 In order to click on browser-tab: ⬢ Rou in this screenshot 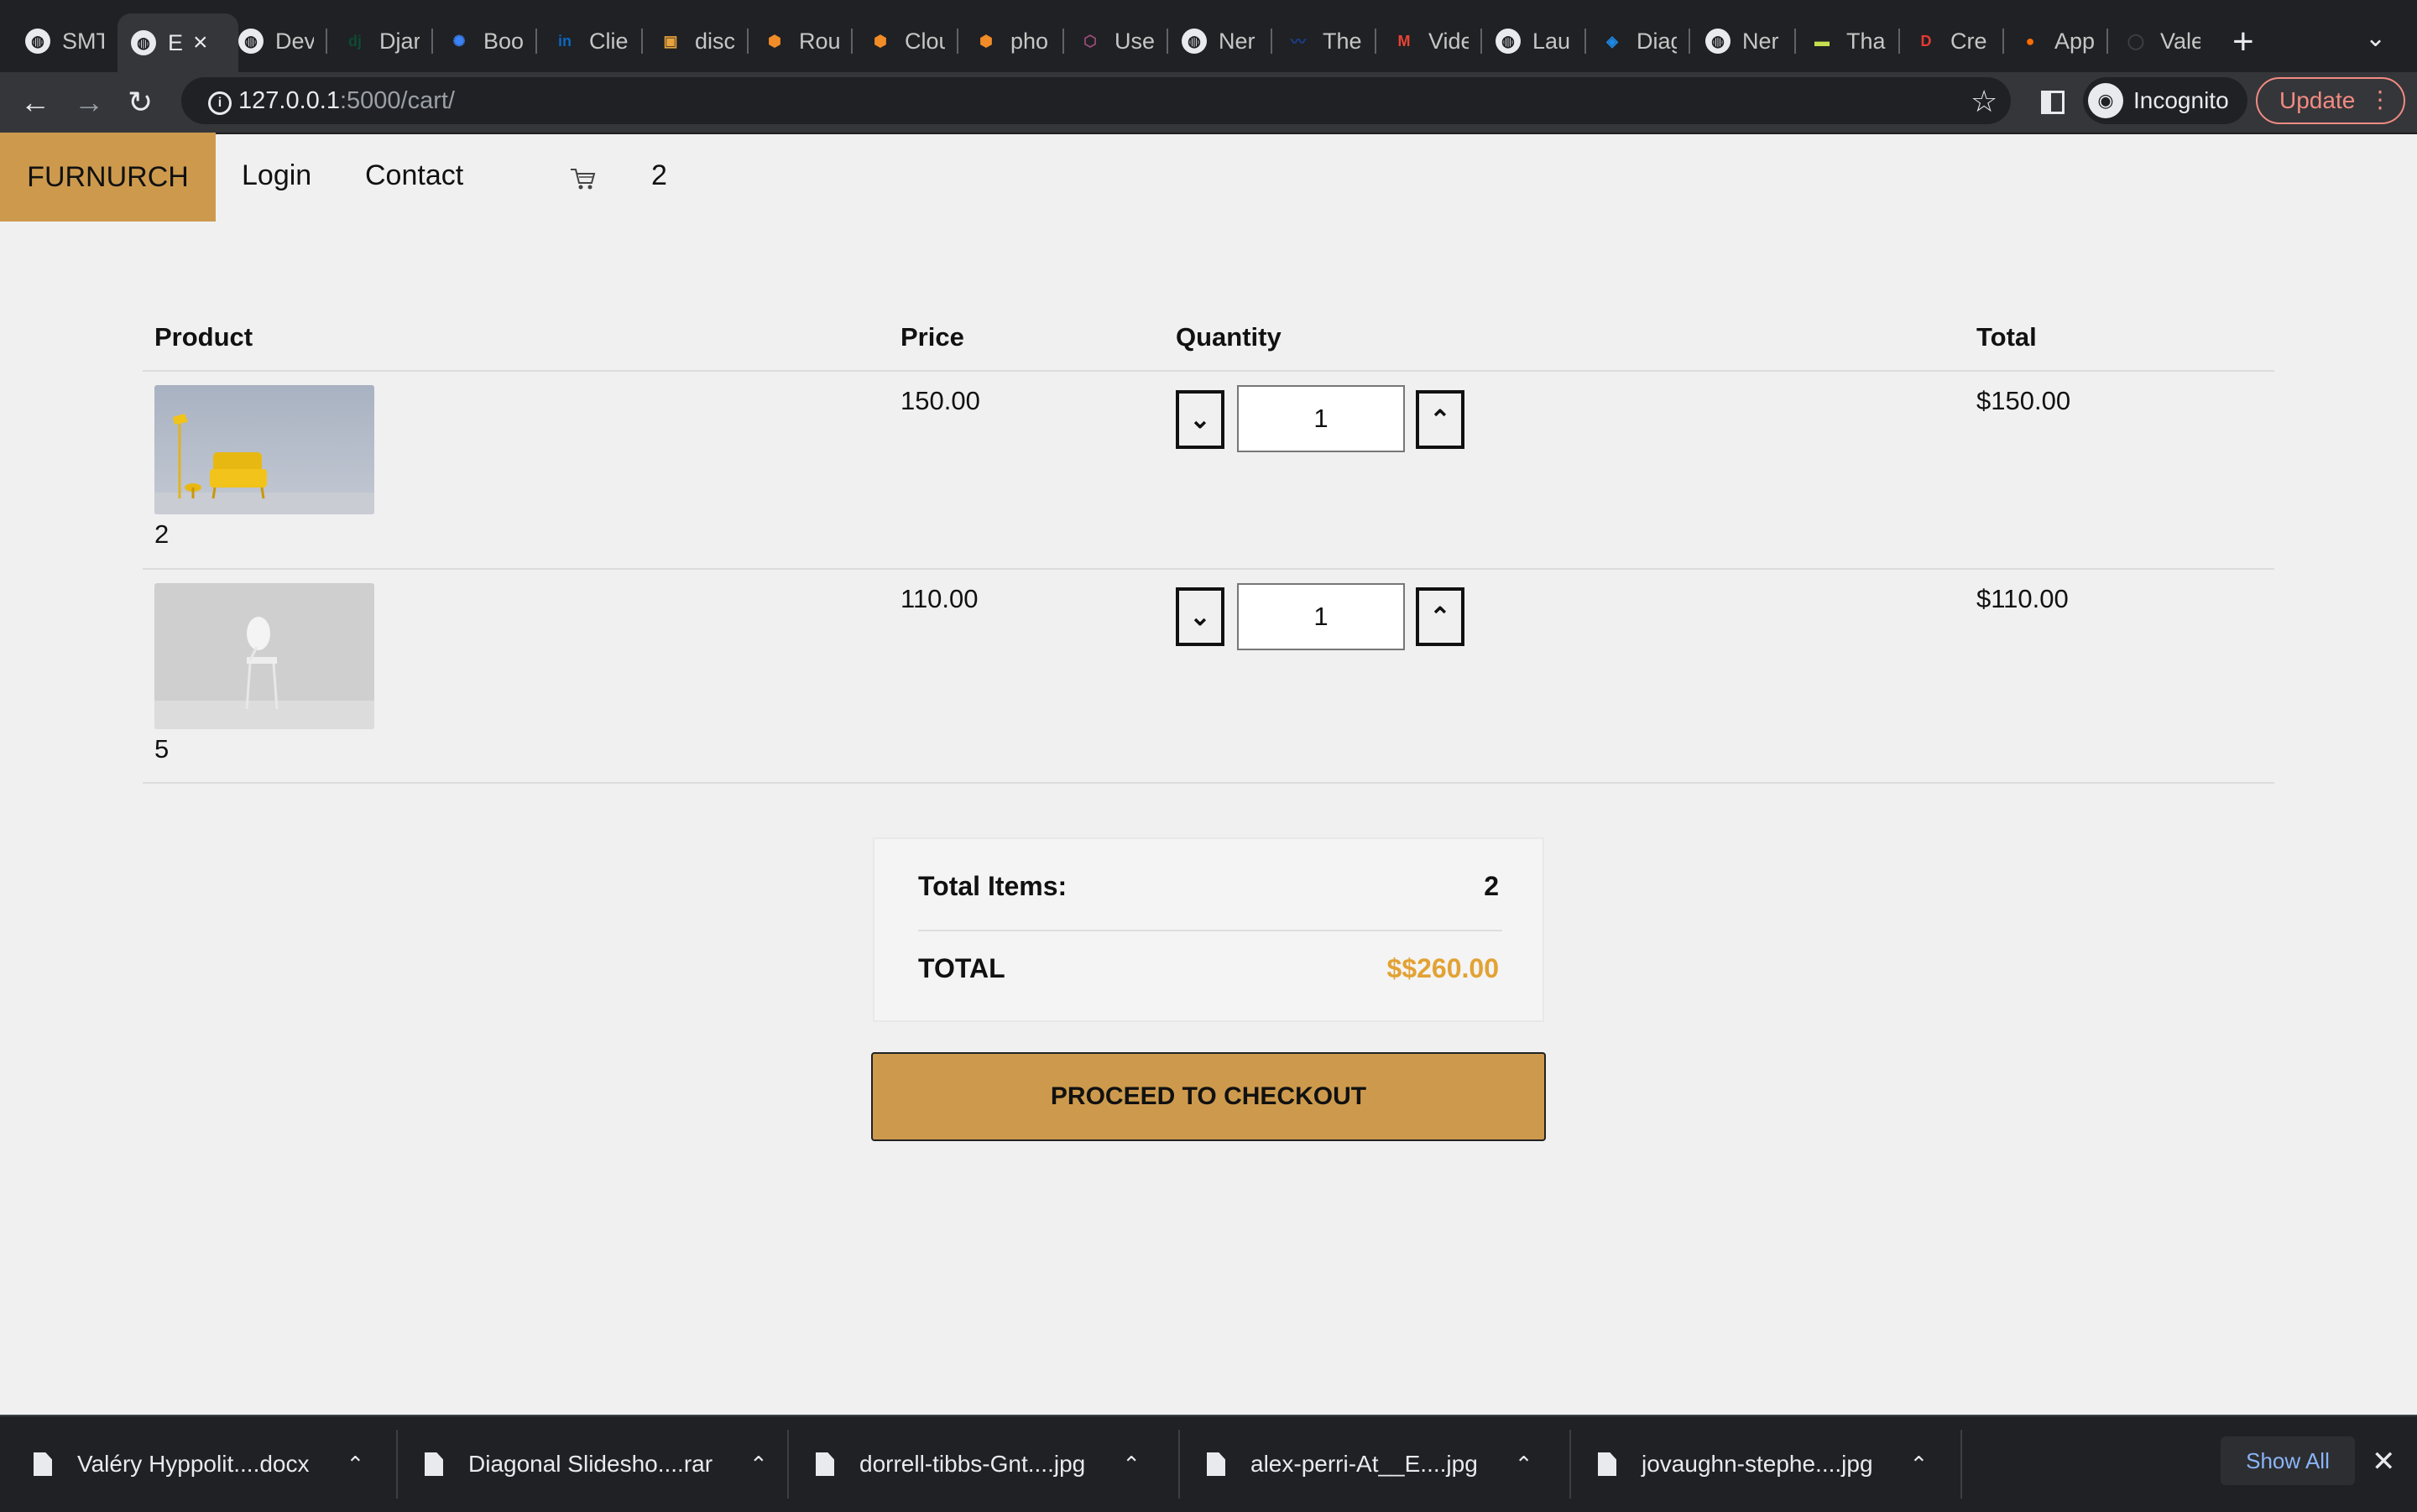, I will do `click(800, 41)`.